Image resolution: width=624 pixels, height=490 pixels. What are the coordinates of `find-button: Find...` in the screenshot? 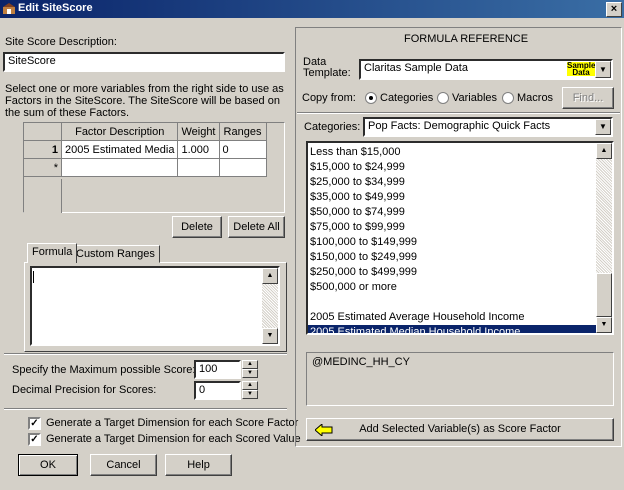 It's located at (588, 98).